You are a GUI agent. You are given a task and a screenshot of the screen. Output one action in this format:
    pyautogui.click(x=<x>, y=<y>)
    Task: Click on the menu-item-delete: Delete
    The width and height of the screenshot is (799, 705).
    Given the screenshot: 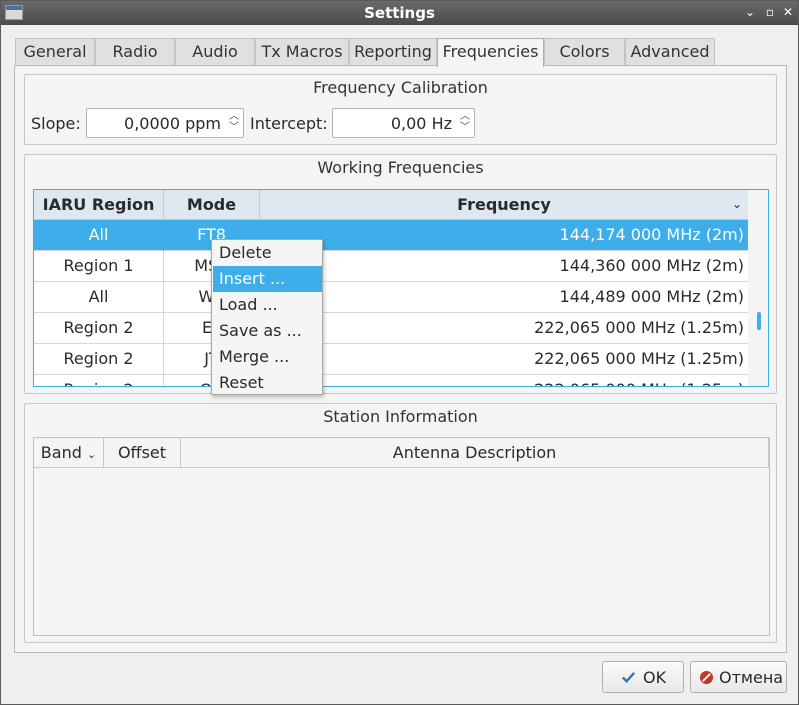 What is the action you would take?
    pyautogui.click(x=267, y=253)
    